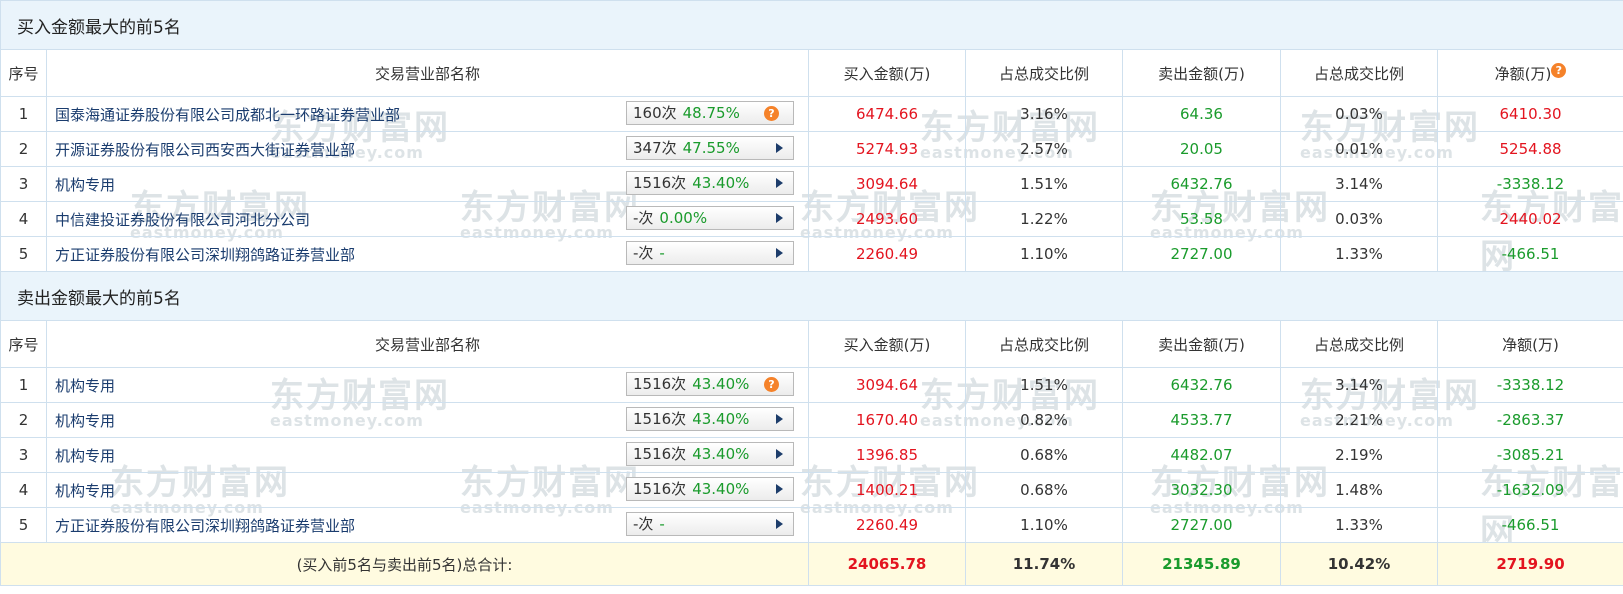  I want to click on sell-amount: 20.05, so click(1201, 149).